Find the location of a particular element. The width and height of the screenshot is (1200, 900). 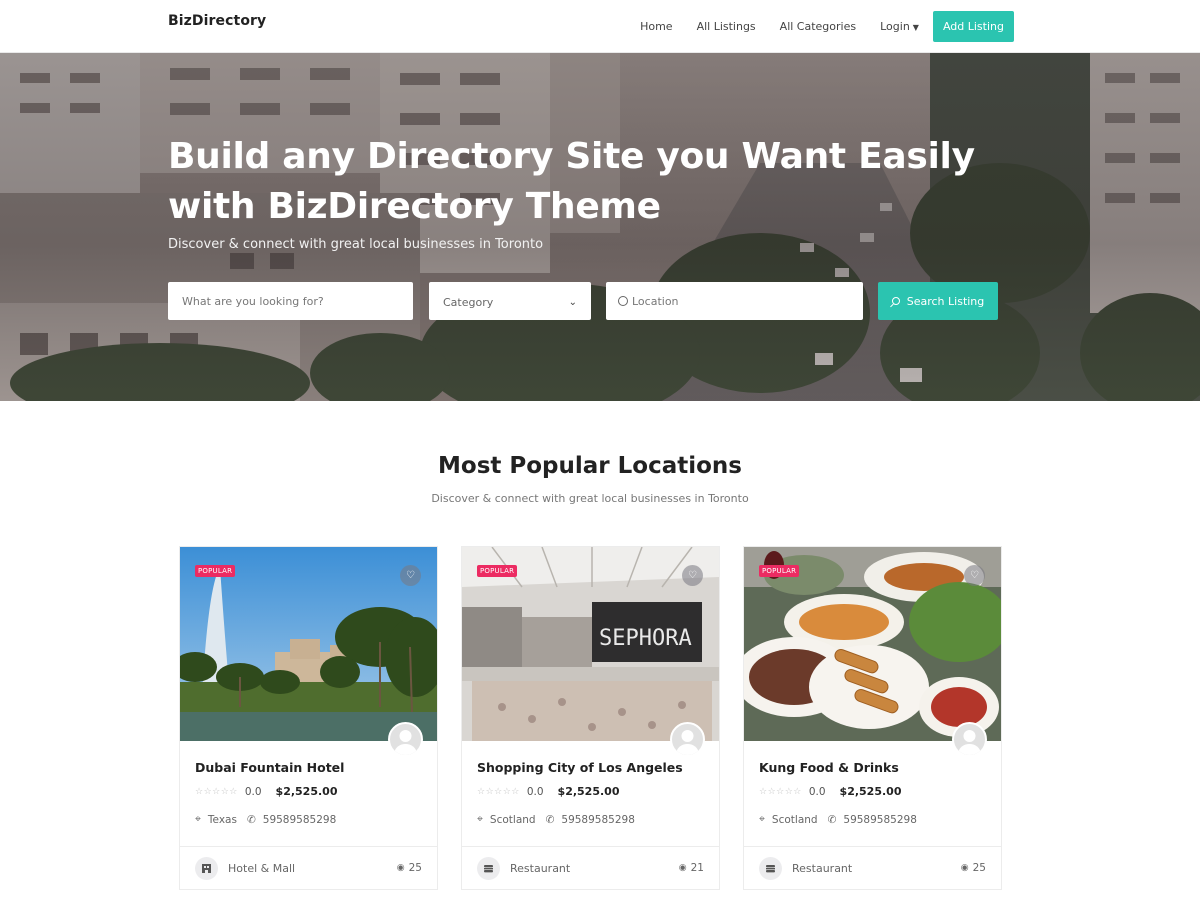

add-listing-button: Add Listing is located at coordinates (973, 26).